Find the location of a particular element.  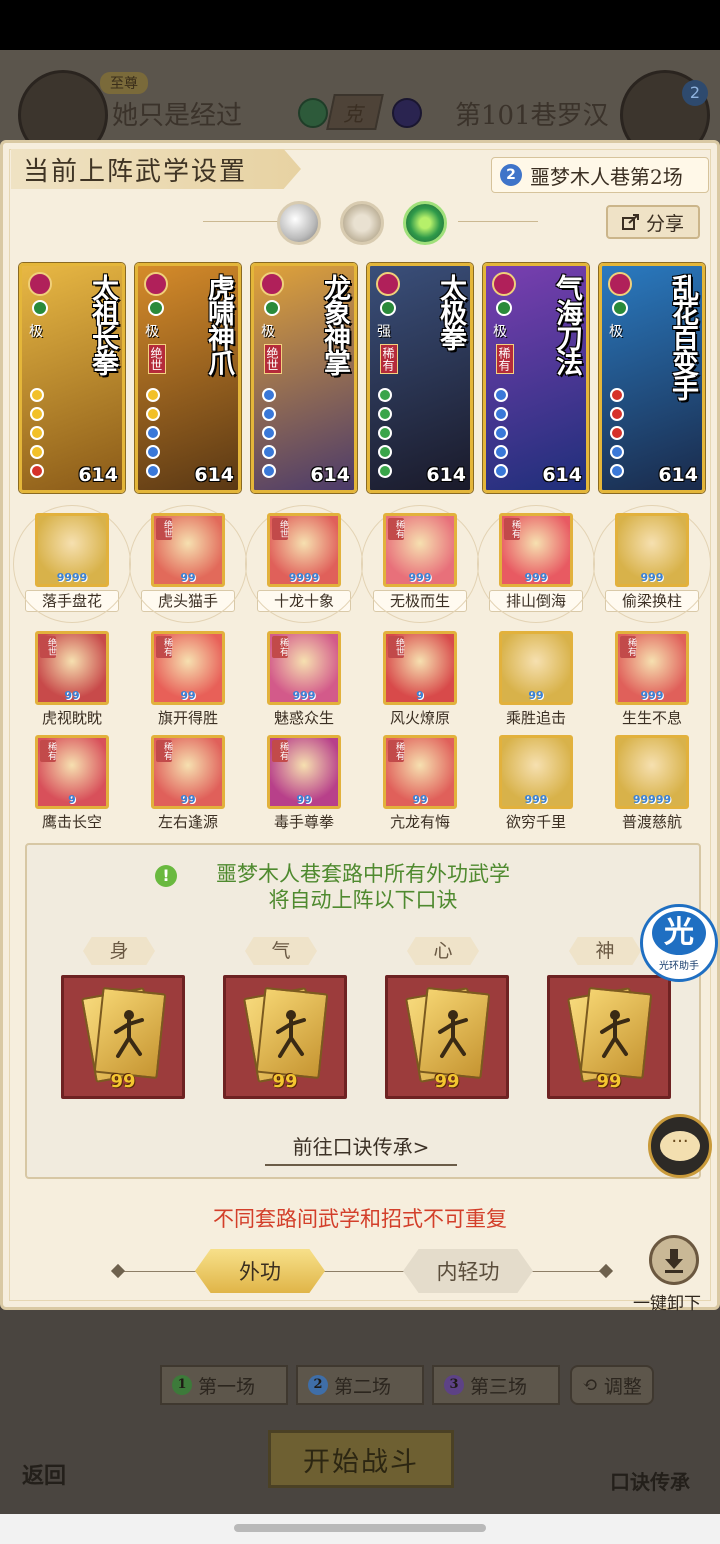

skill-icon: 9999 is located at coordinates (72, 550).